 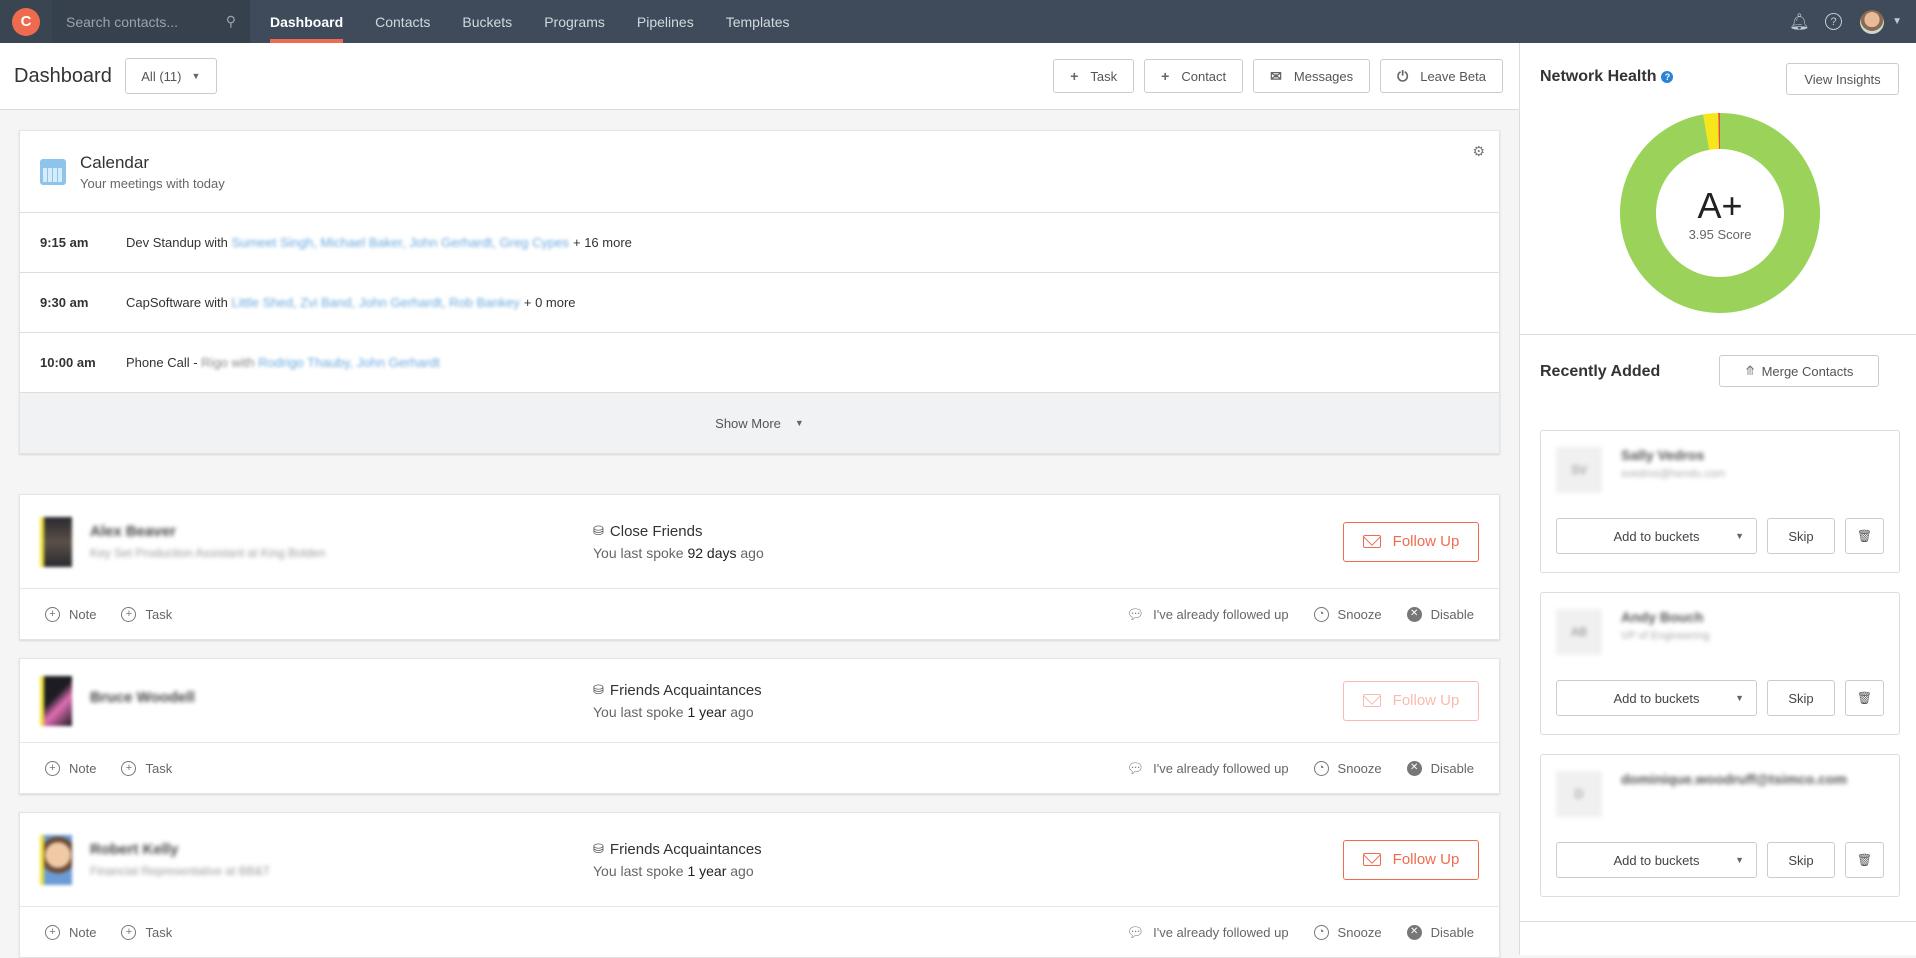 I want to click on nav-templates: Templates, so click(x=758, y=21).